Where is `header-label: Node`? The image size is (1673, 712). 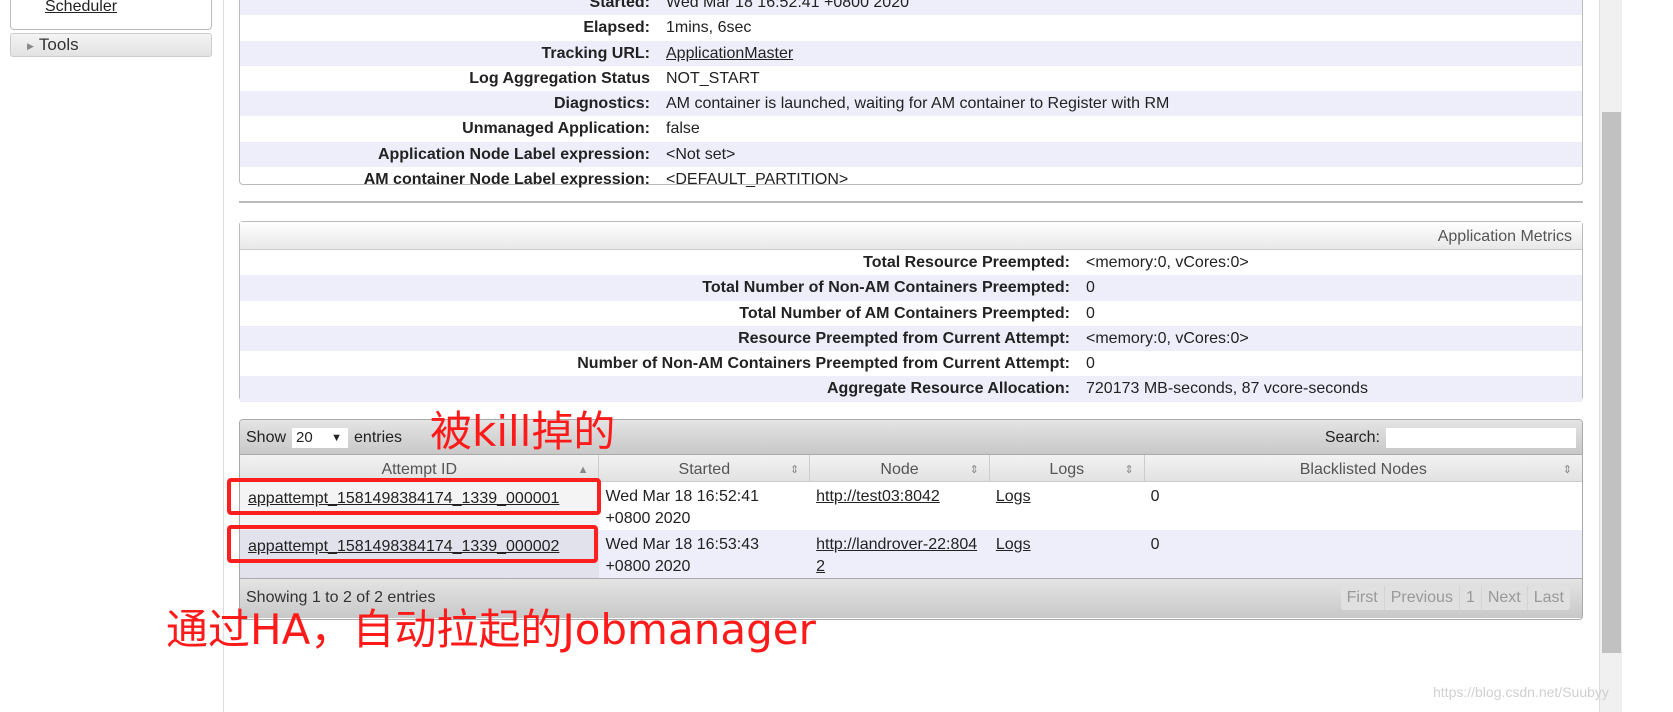 header-label: Node is located at coordinates (899, 469).